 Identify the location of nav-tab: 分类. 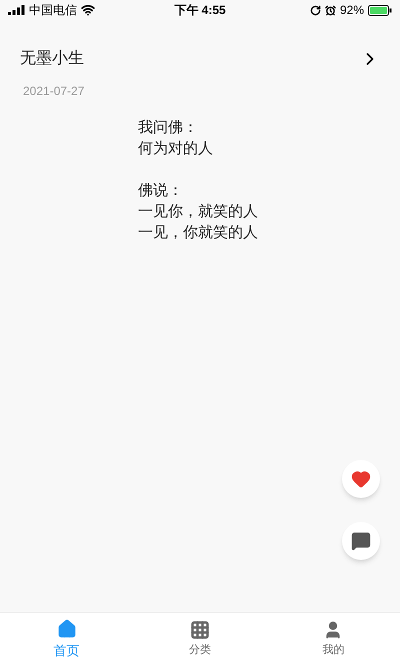
(200, 639).